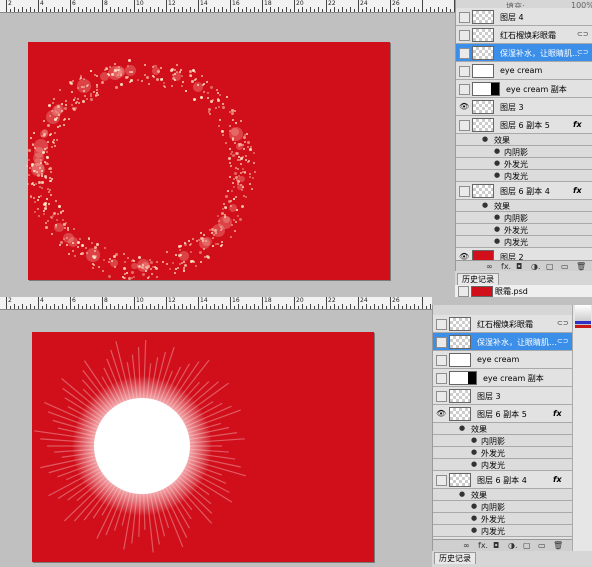 The width and height of the screenshot is (592, 567). What do you see at coordinates (463, 291) in the screenshot?
I see `history-checkbox` at bounding box center [463, 291].